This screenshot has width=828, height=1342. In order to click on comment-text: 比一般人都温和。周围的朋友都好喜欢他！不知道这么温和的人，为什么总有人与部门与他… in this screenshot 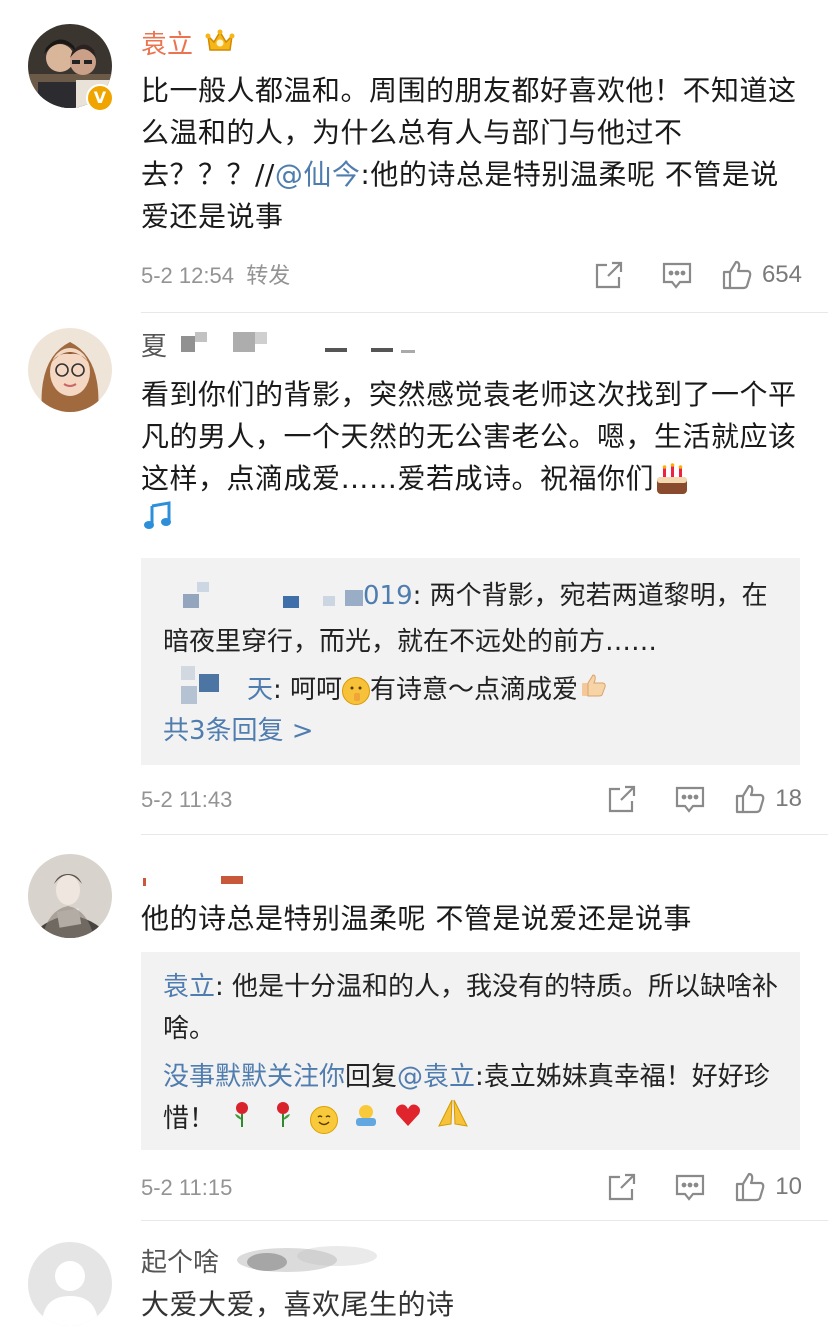, I will do `click(469, 153)`.